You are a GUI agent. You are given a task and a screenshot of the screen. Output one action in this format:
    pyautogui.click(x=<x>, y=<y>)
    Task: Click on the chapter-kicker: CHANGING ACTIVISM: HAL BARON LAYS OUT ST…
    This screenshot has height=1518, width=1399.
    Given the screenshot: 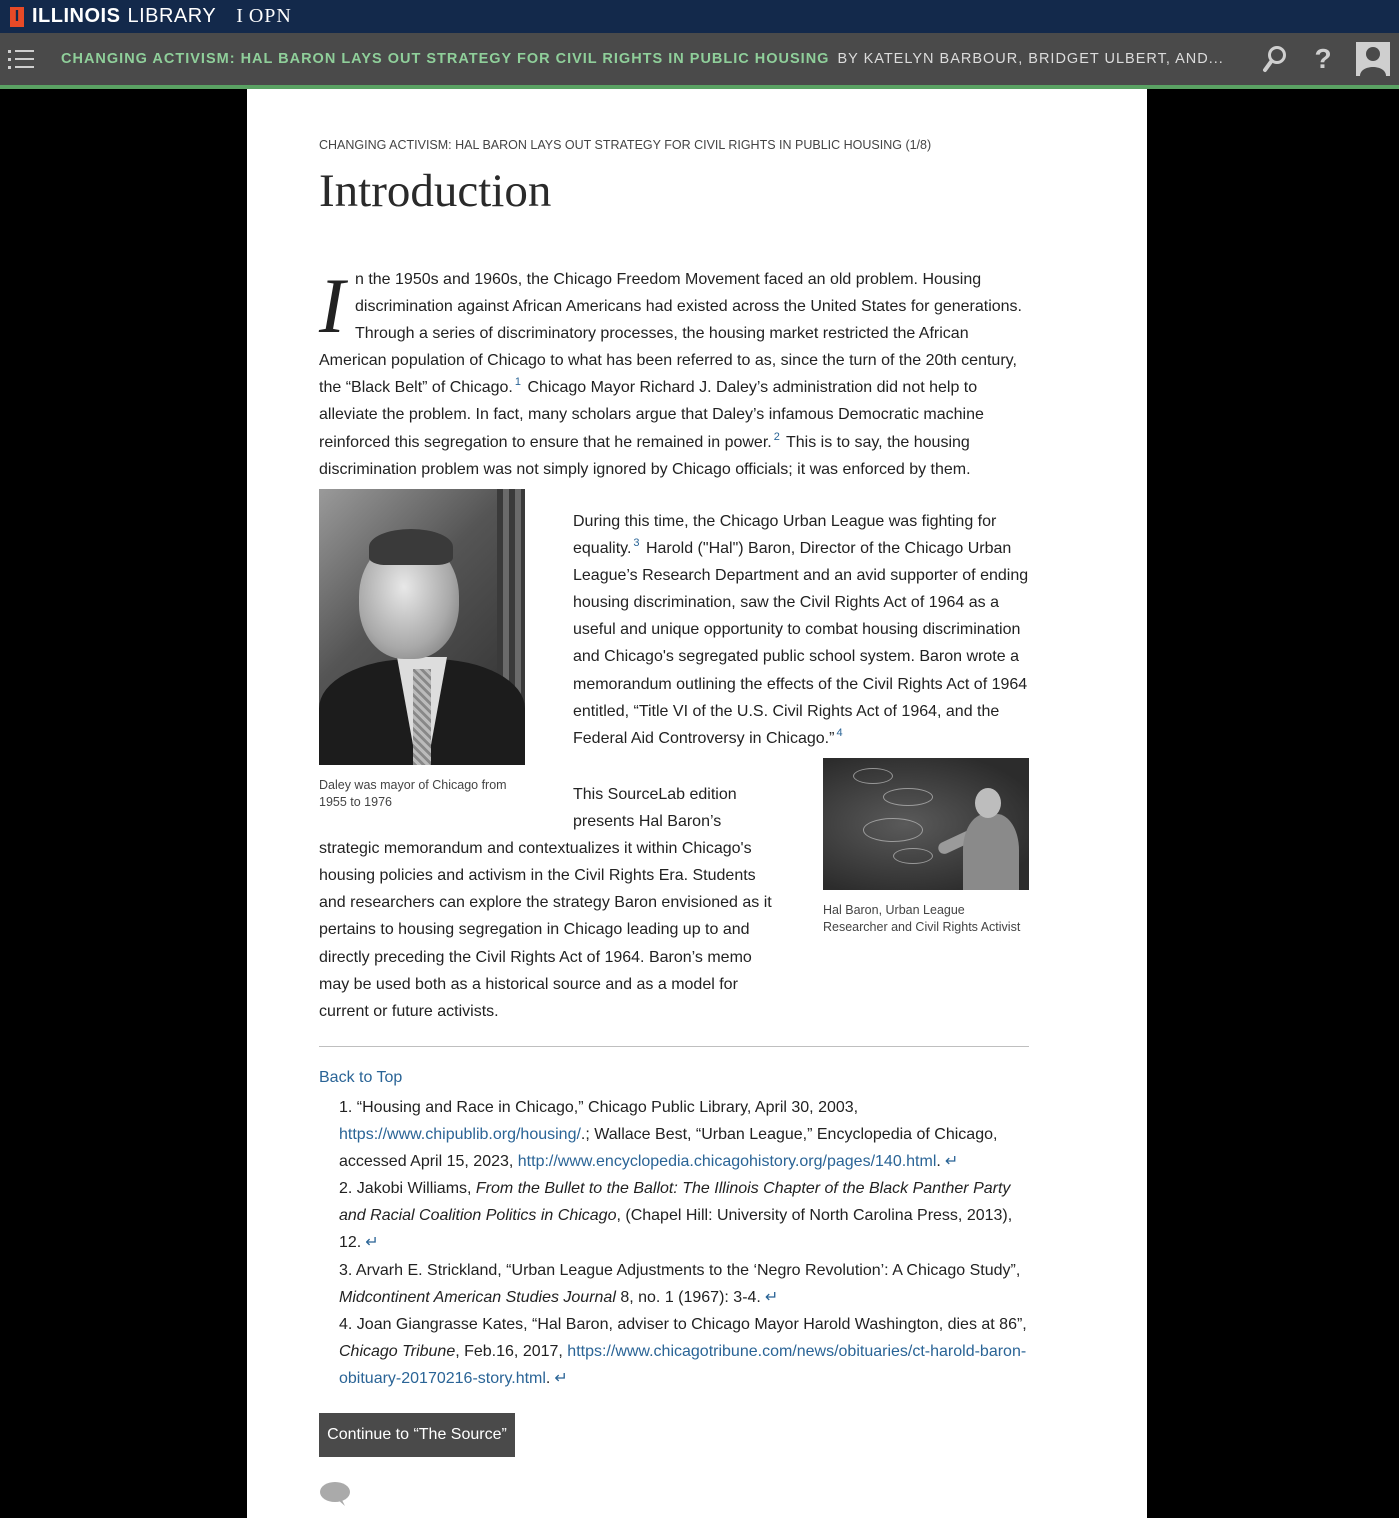 What is the action you would take?
    pyautogui.click(x=625, y=145)
    